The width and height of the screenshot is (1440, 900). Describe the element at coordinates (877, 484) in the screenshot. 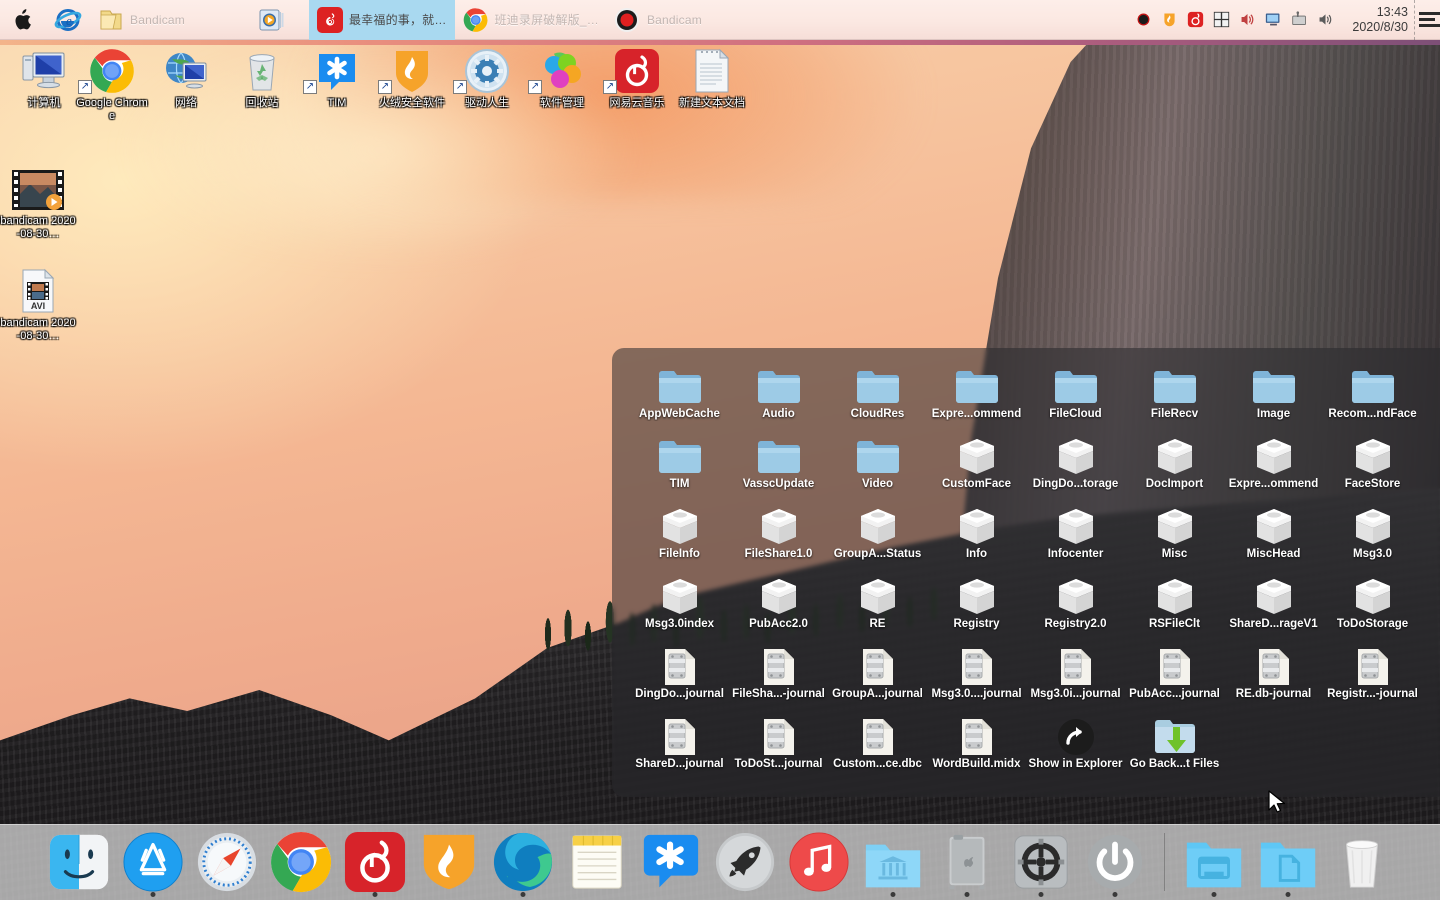

I see `file-item-label: Video` at that location.